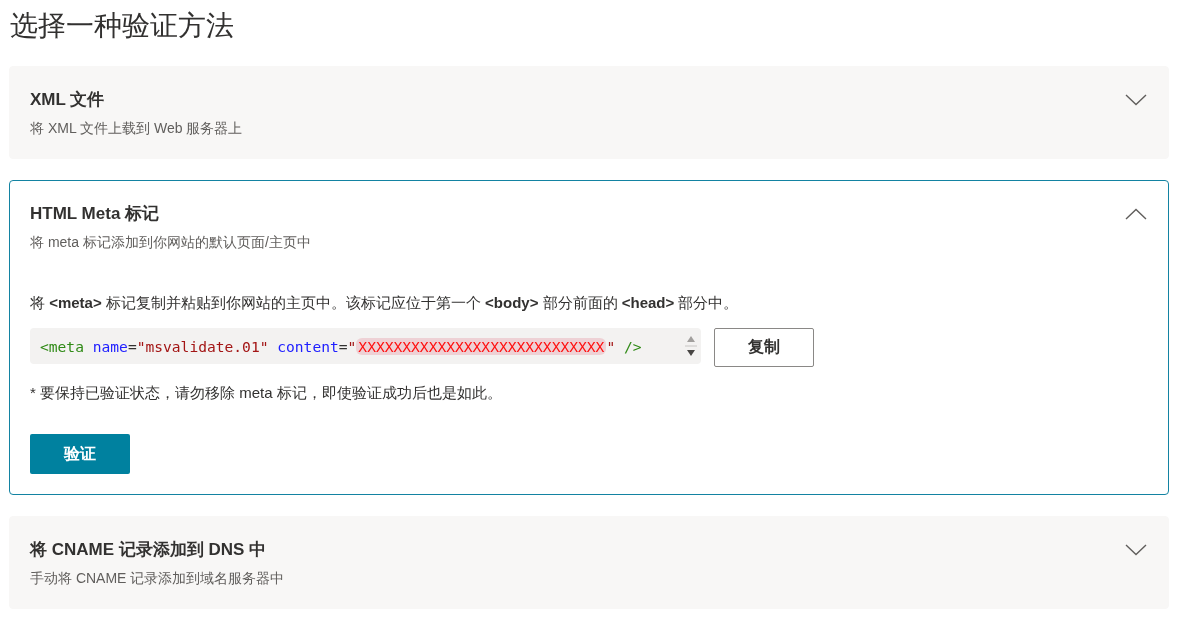 The width and height of the screenshot is (1189, 623). Describe the element at coordinates (149, 550) in the screenshot. I see `method-title: 将 CNAME 记录添加到 DNS 中` at that location.